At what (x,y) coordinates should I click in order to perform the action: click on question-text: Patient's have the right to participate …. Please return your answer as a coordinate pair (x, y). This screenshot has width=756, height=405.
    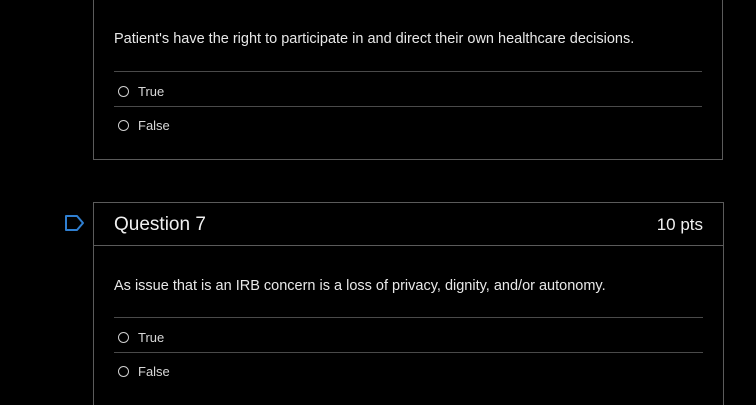
    Looking at the image, I should click on (374, 39).